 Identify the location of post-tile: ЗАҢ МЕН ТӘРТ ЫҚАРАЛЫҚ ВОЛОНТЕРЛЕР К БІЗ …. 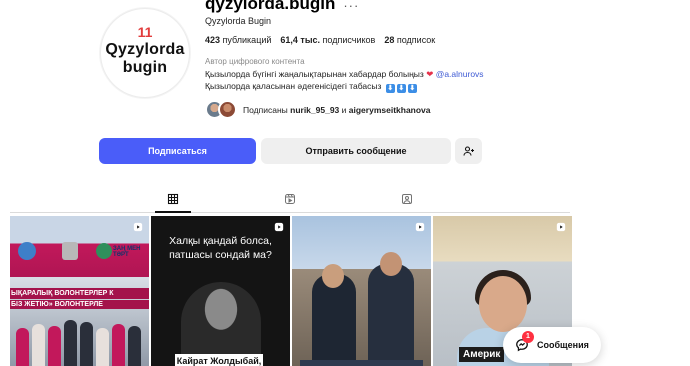
(79, 291).